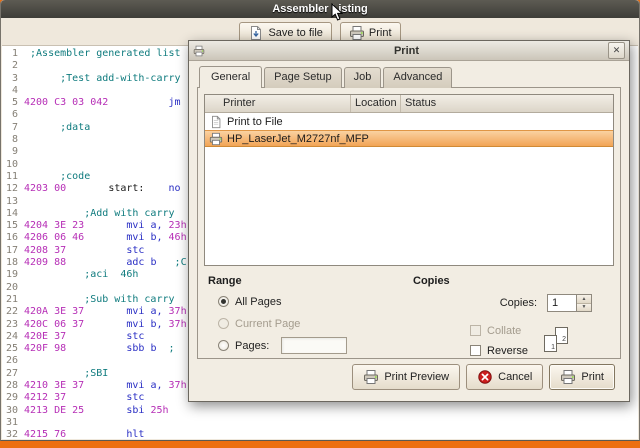  What do you see at coordinates (81, 274) in the screenshot?
I see `line-code: ;aci 46h` at bounding box center [81, 274].